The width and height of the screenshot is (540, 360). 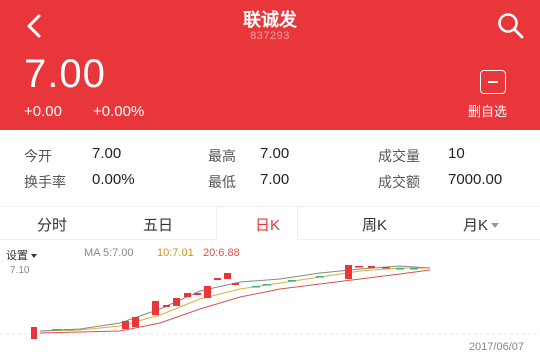 What do you see at coordinates (52, 224) in the screenshot?
I see `tab-intraday: 分时` at bounding box center [52, 224].